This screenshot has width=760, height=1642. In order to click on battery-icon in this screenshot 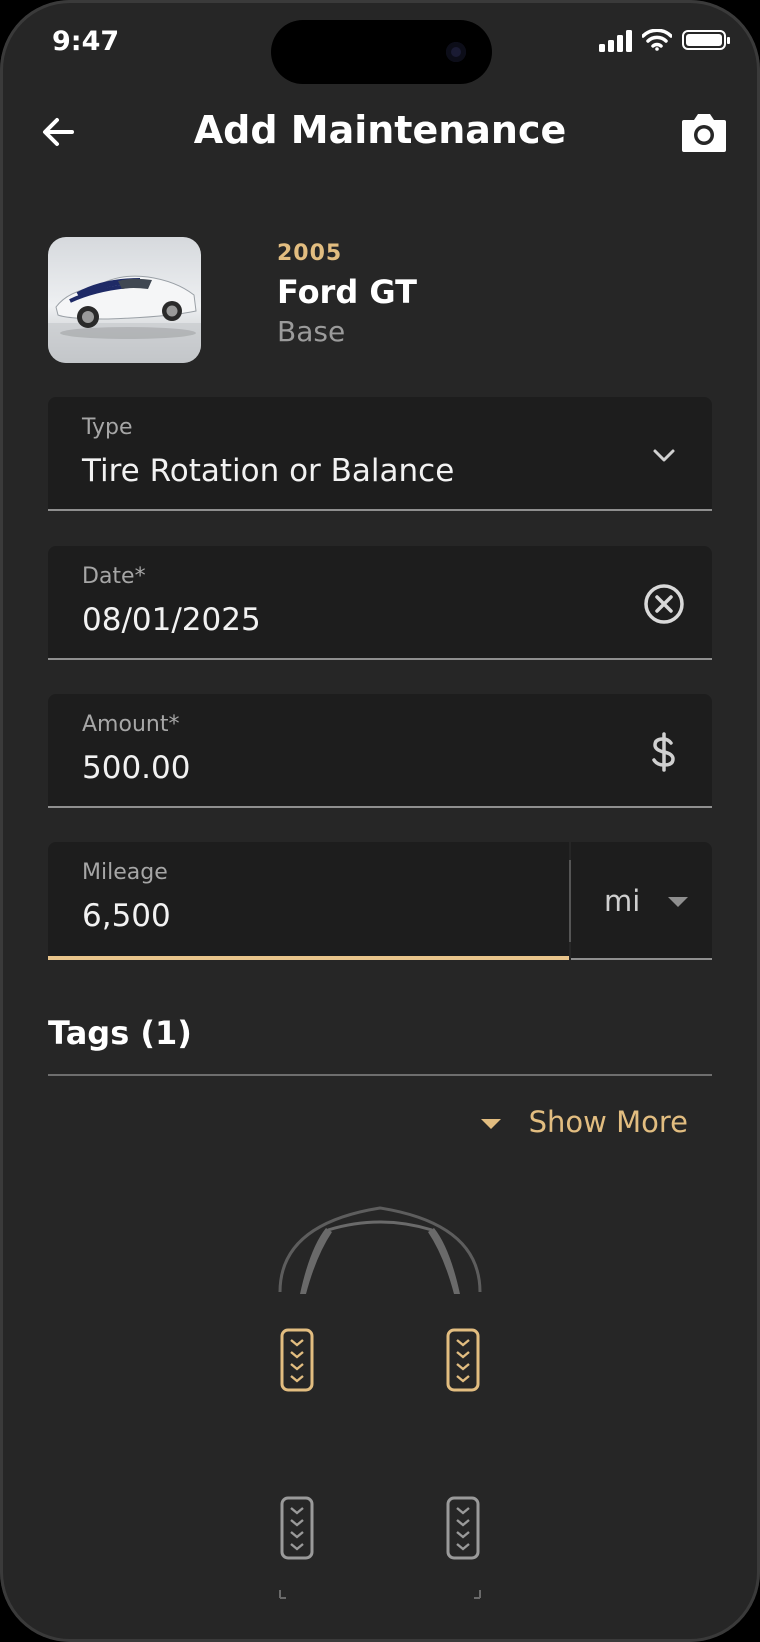, I will do `click(706, 40)`.